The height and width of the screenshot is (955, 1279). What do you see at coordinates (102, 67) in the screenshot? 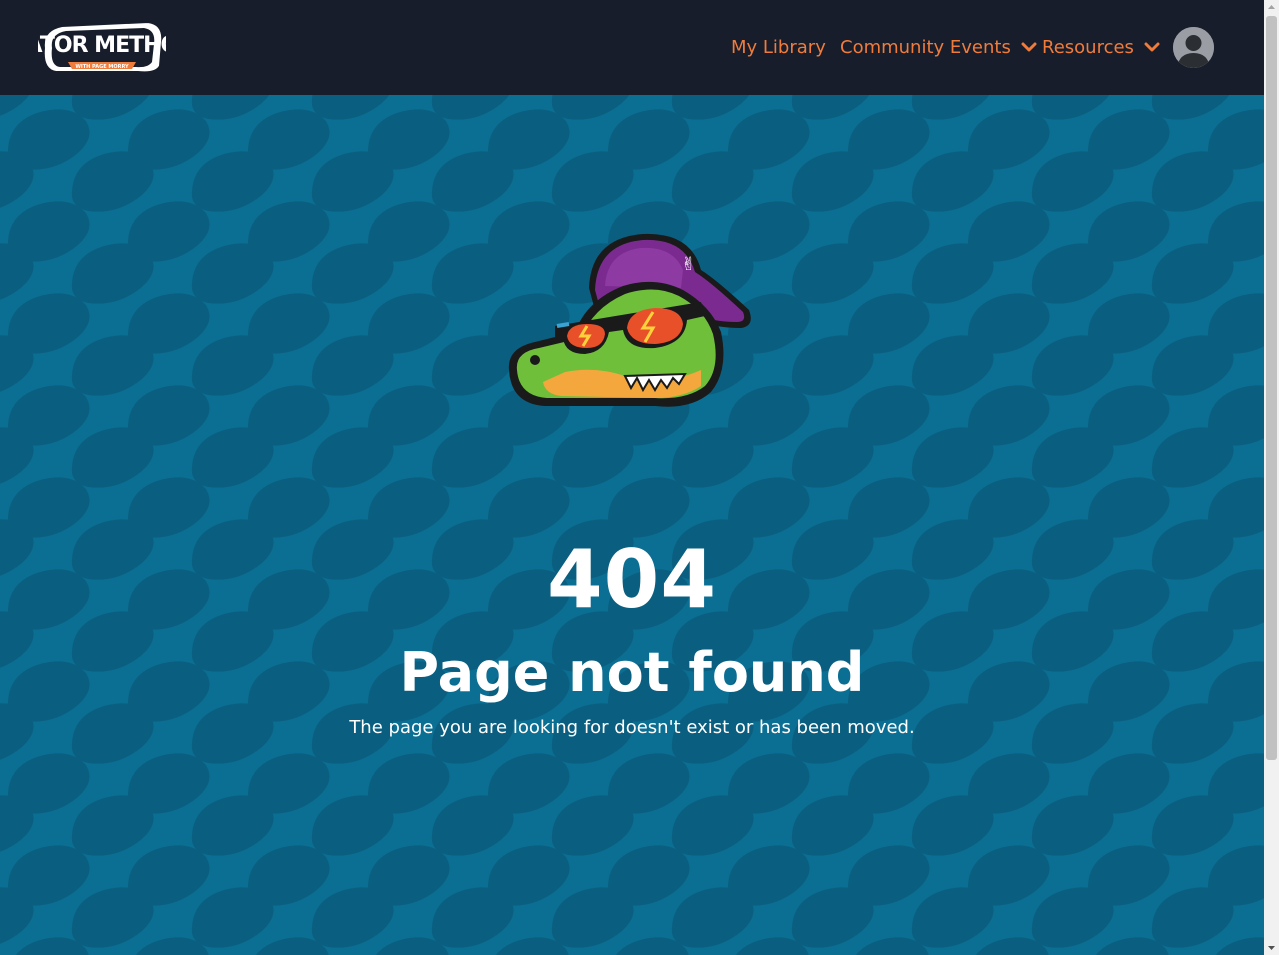
I see `logo-subtext: WITH PAGE MORRY` at bounding box center [102, 67].